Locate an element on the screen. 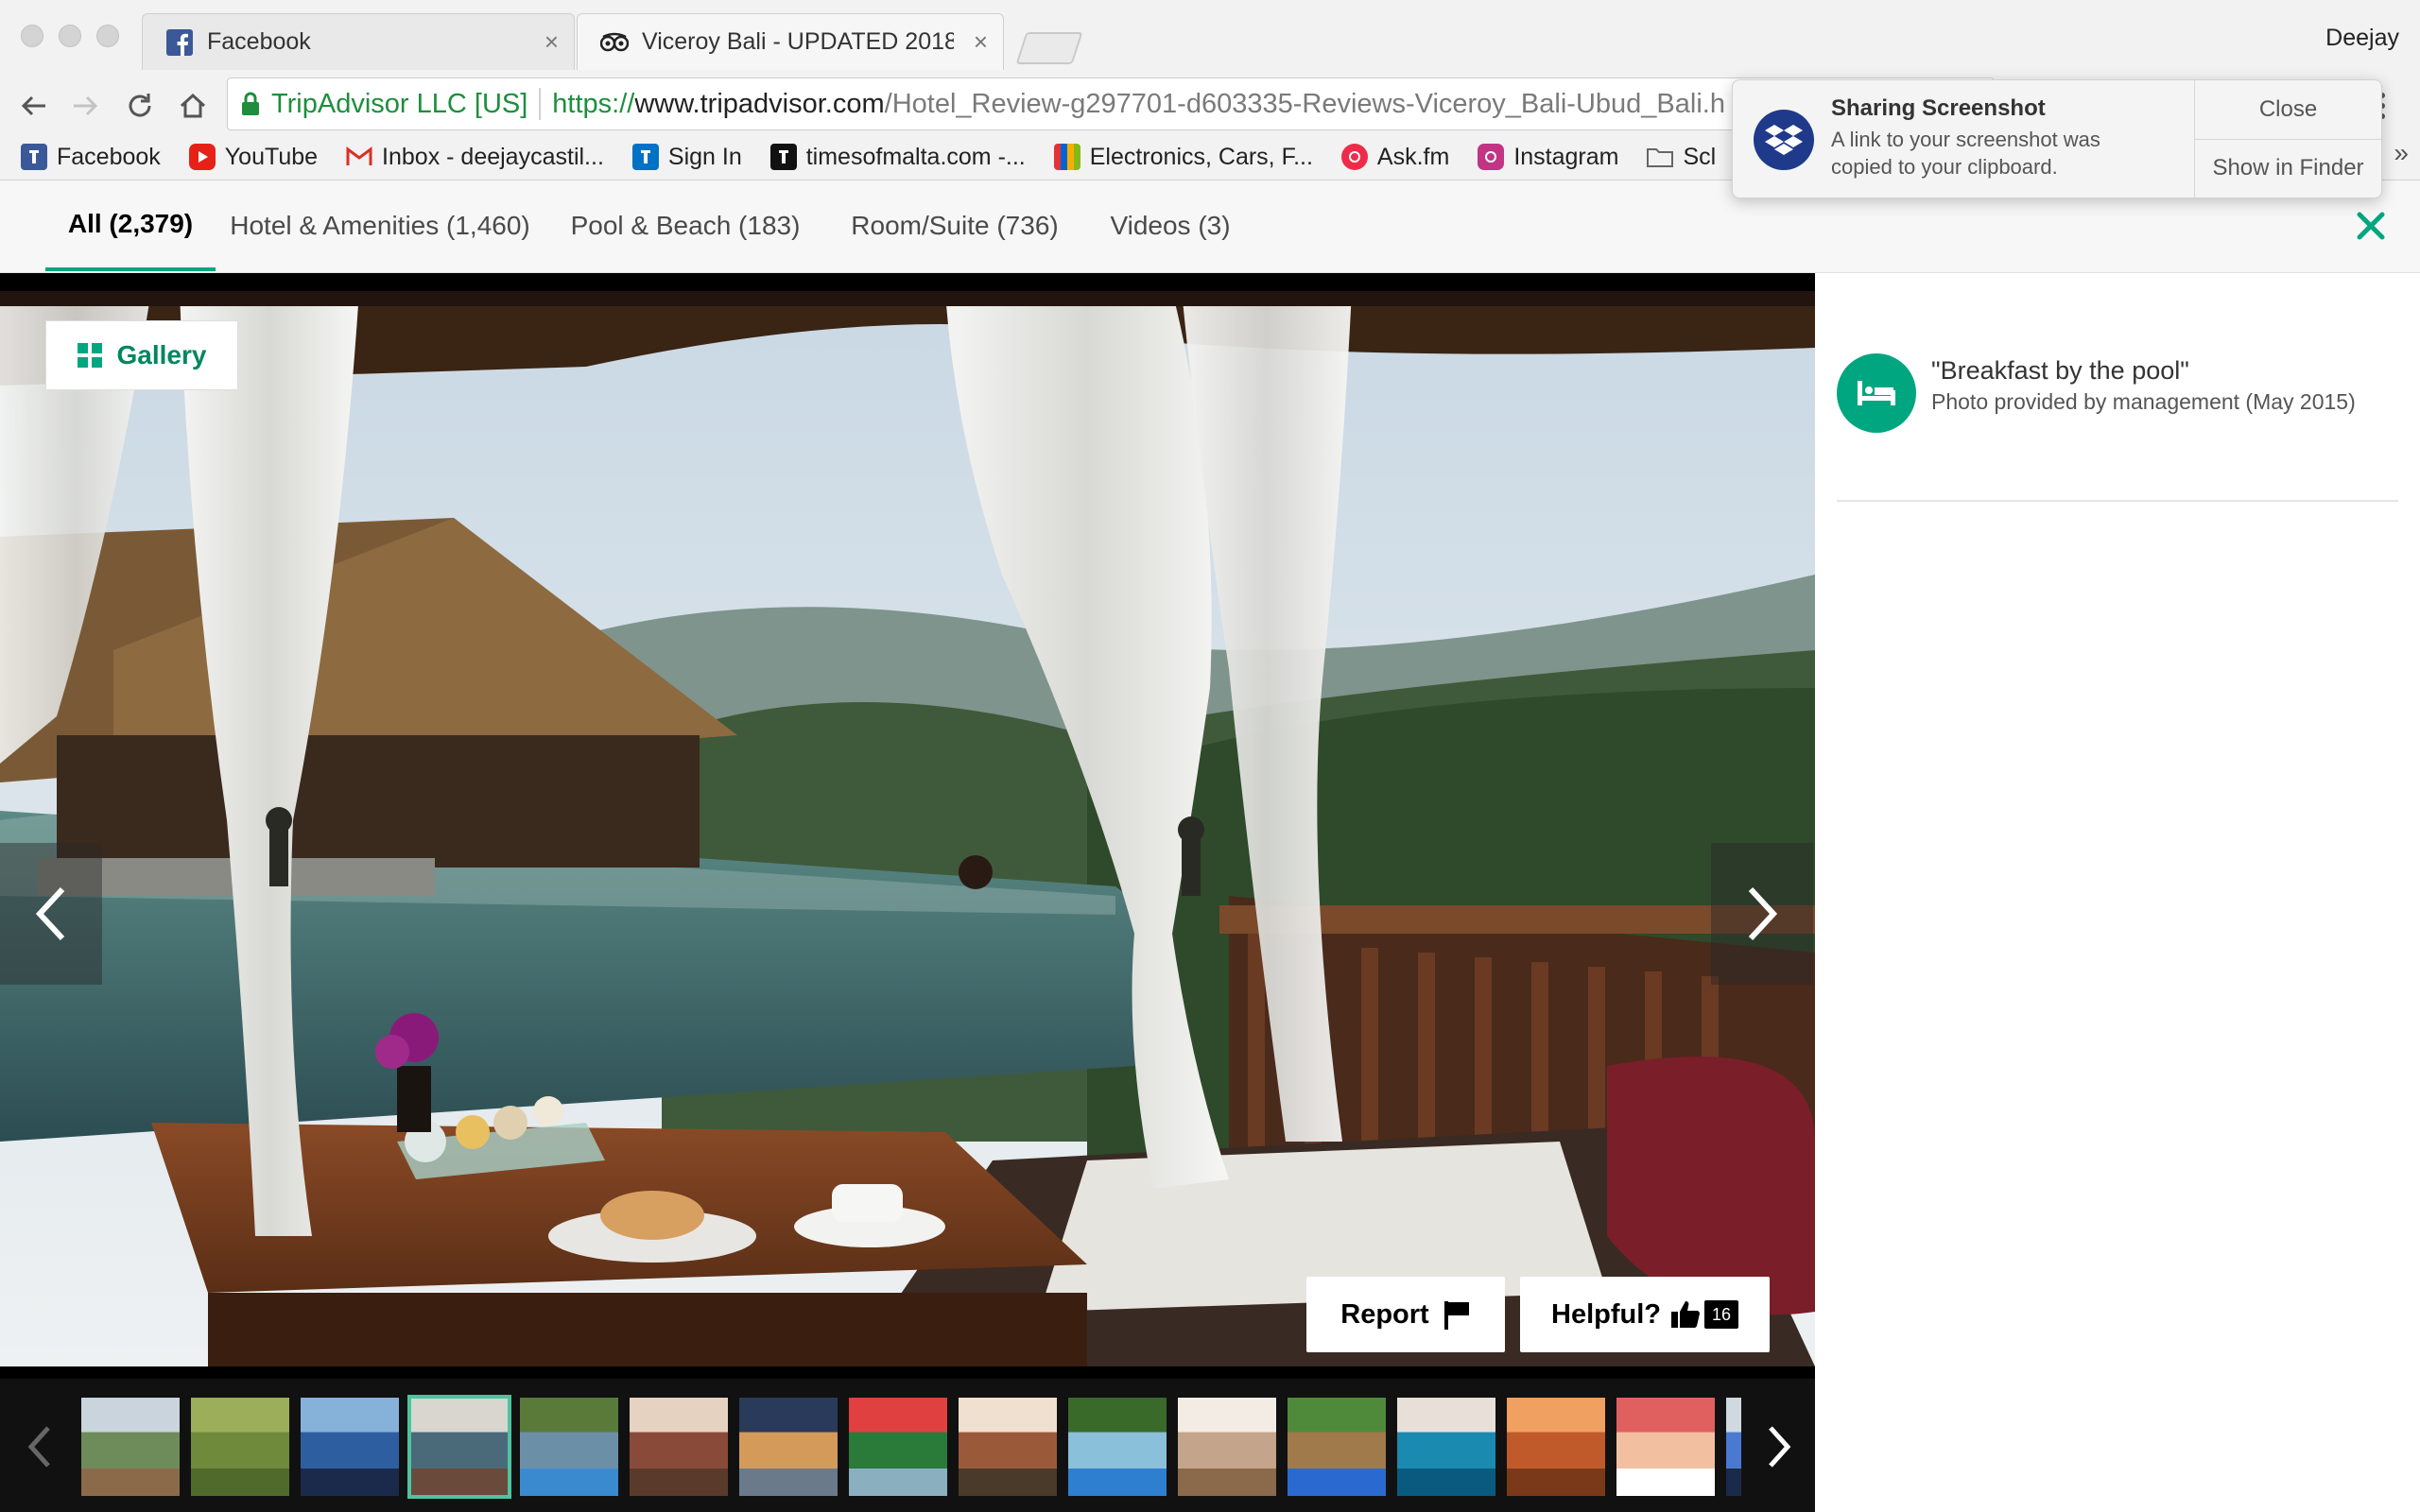  close-viewer-button is located at coordinates (2371, 226).